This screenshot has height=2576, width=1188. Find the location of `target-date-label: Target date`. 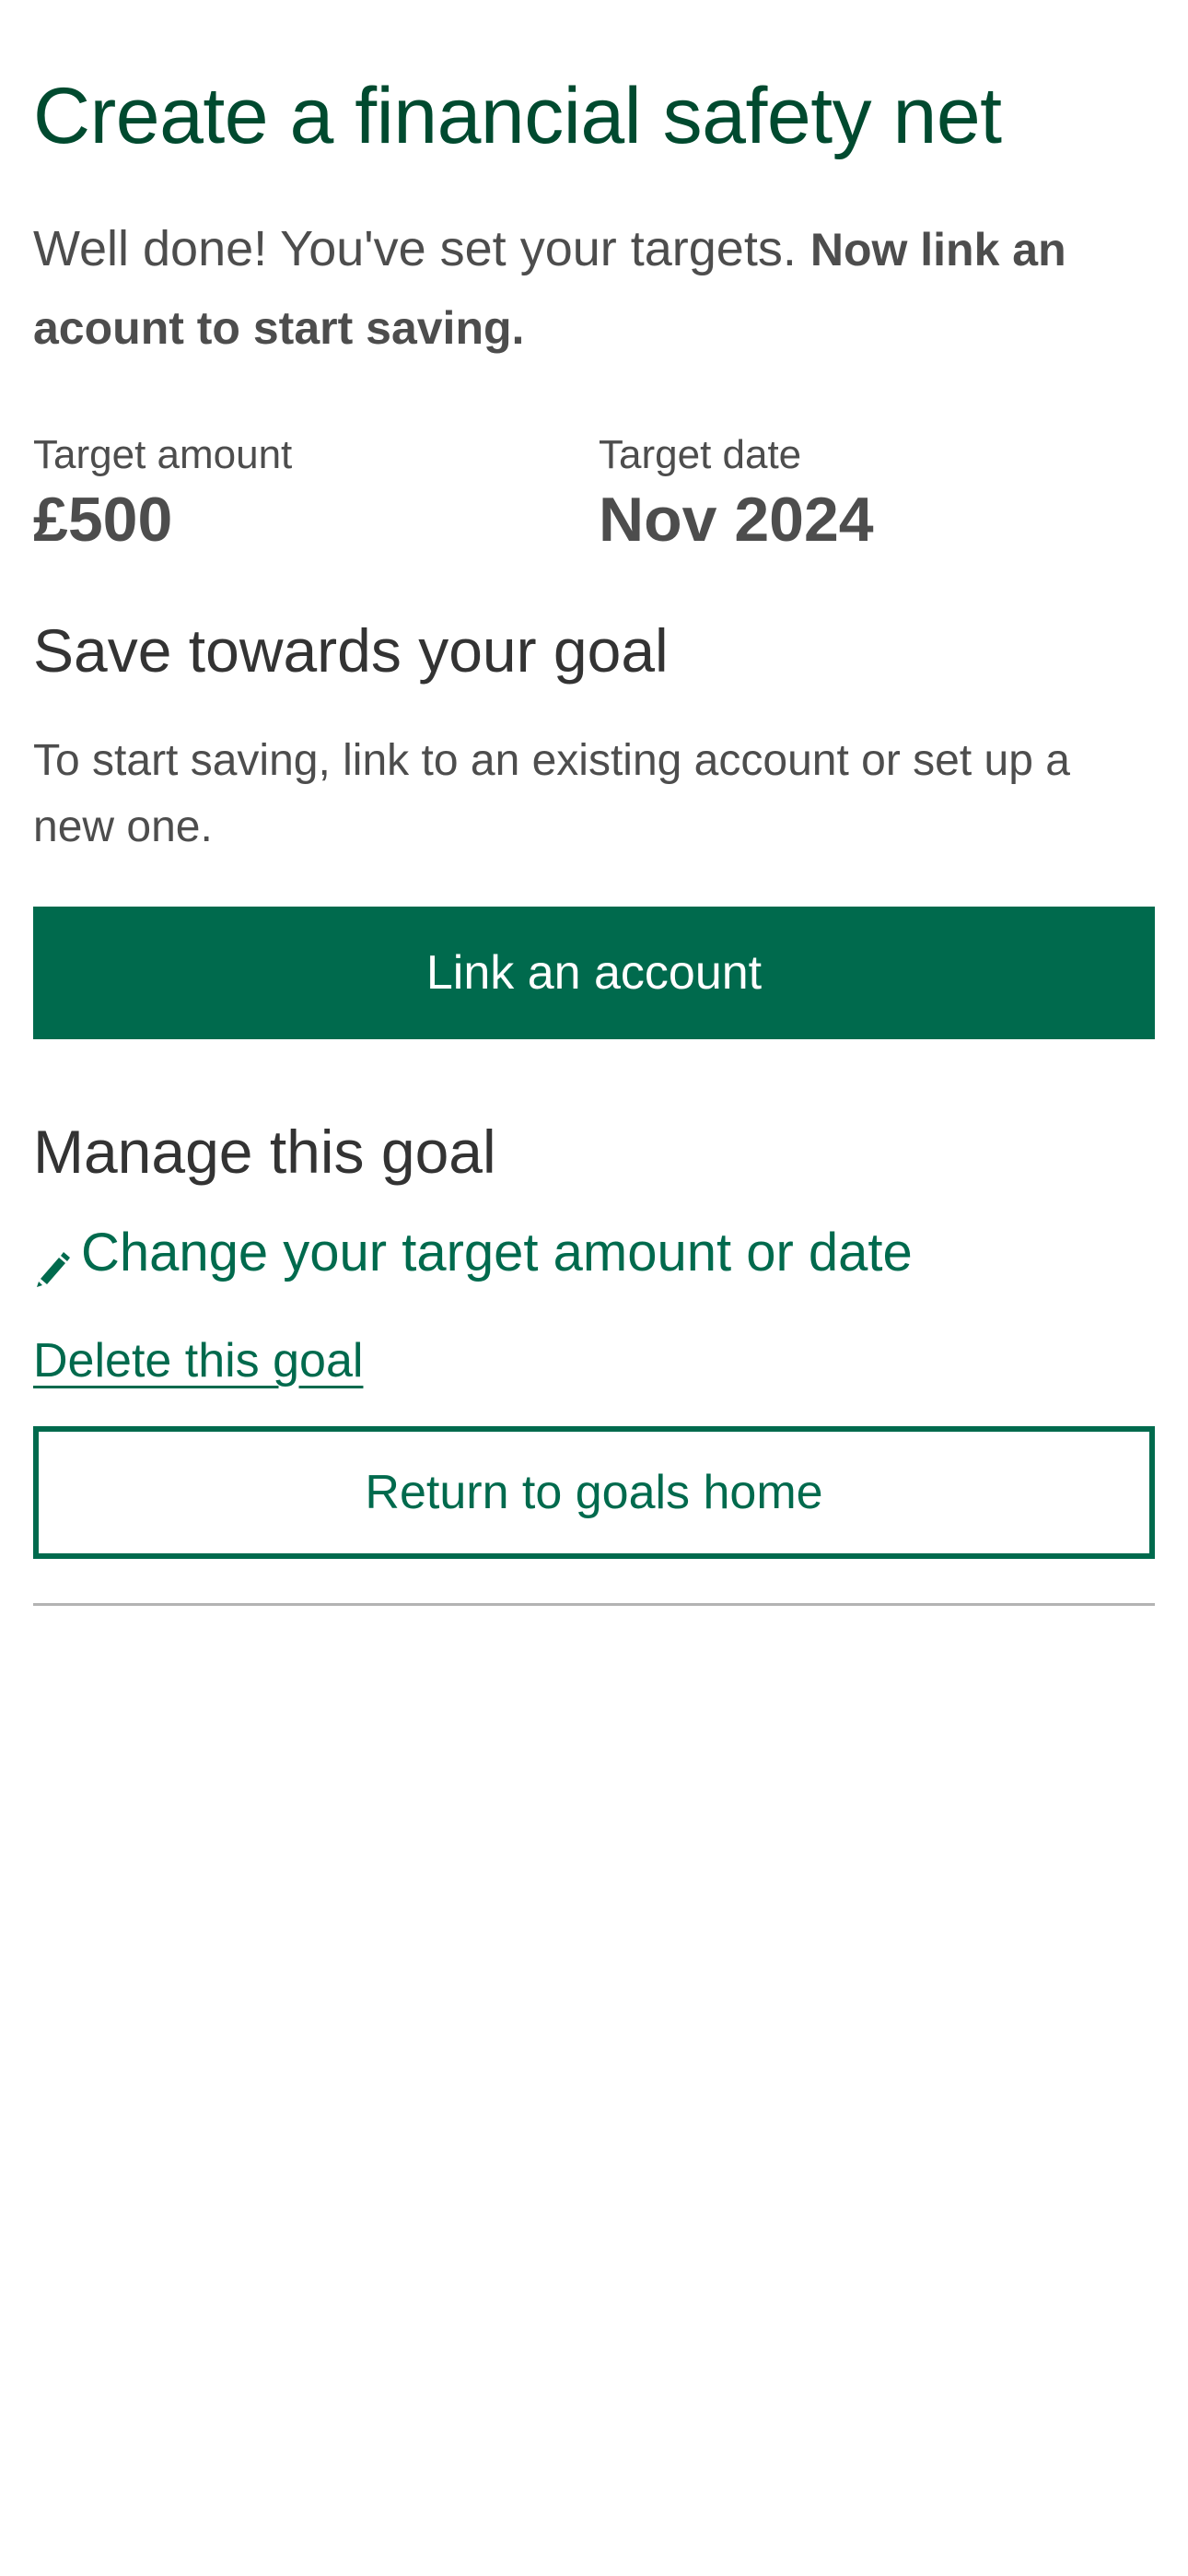

target-date-label: Target date is located at coordinates (700, 454).